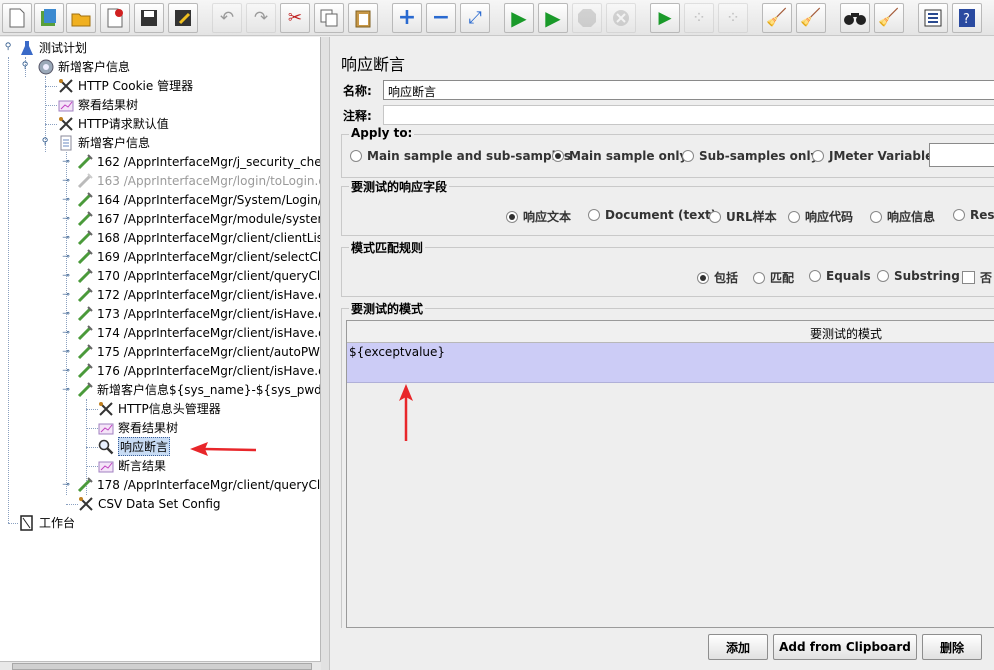 The width and height of the screenshot is (994, 670). I want to click on search-icon, so click(855, 18).